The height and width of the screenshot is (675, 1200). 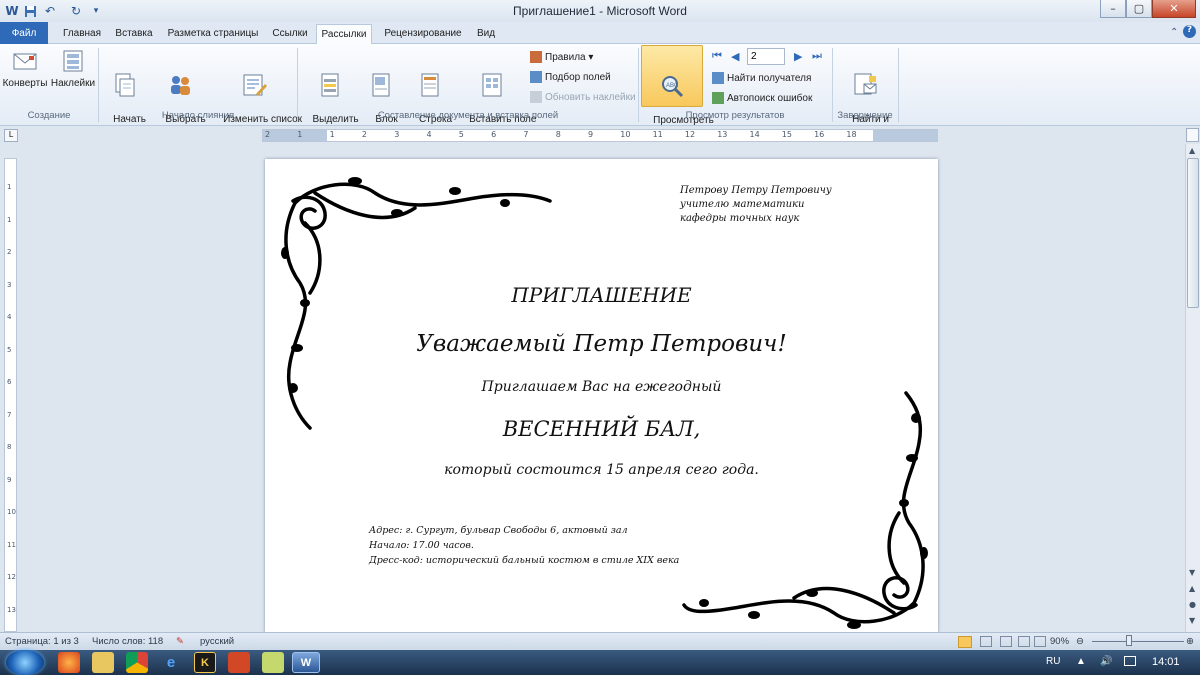 What do you see at coordinates (306, 662) in the screenshot?
I see `word-icon: W` at bounding box center [306, 662].